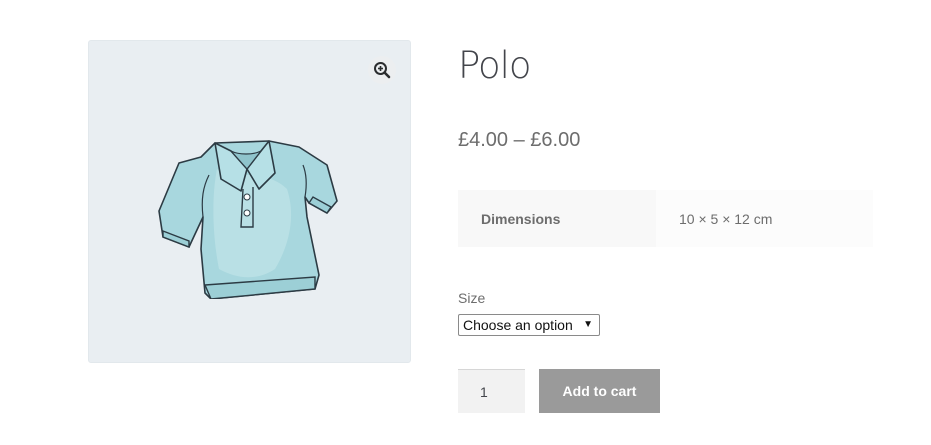 This screenshot has height=445, width=931. I want to click on product-title: Polo, so click(495, 65).